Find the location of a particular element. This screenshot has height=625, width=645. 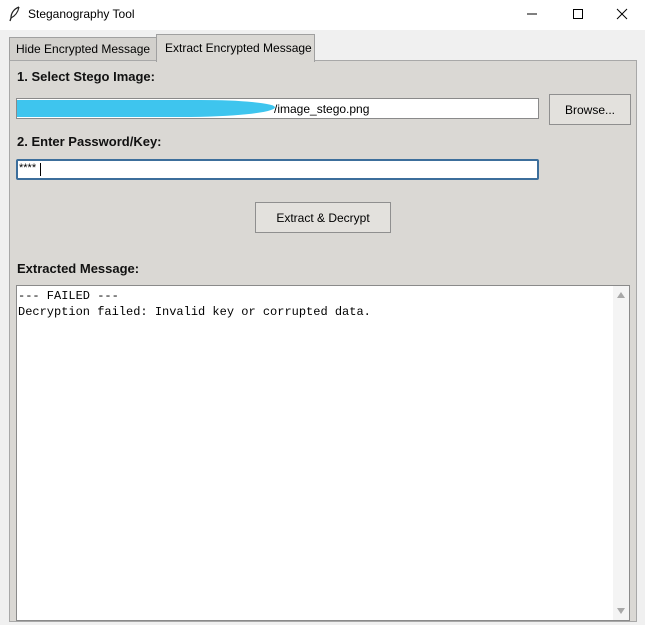

window-title: Steganography Tool is located at coordinates (81, 14).